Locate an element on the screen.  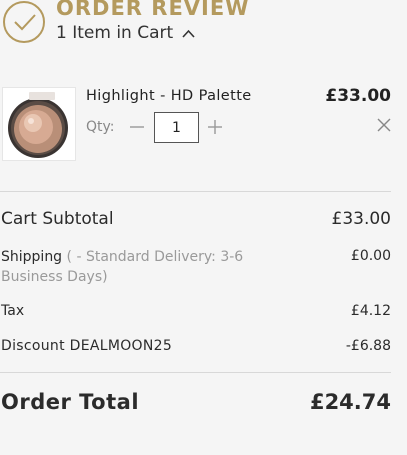
cart-items-toggle: 1 Item in Cart is located at coordinates (125, 33).